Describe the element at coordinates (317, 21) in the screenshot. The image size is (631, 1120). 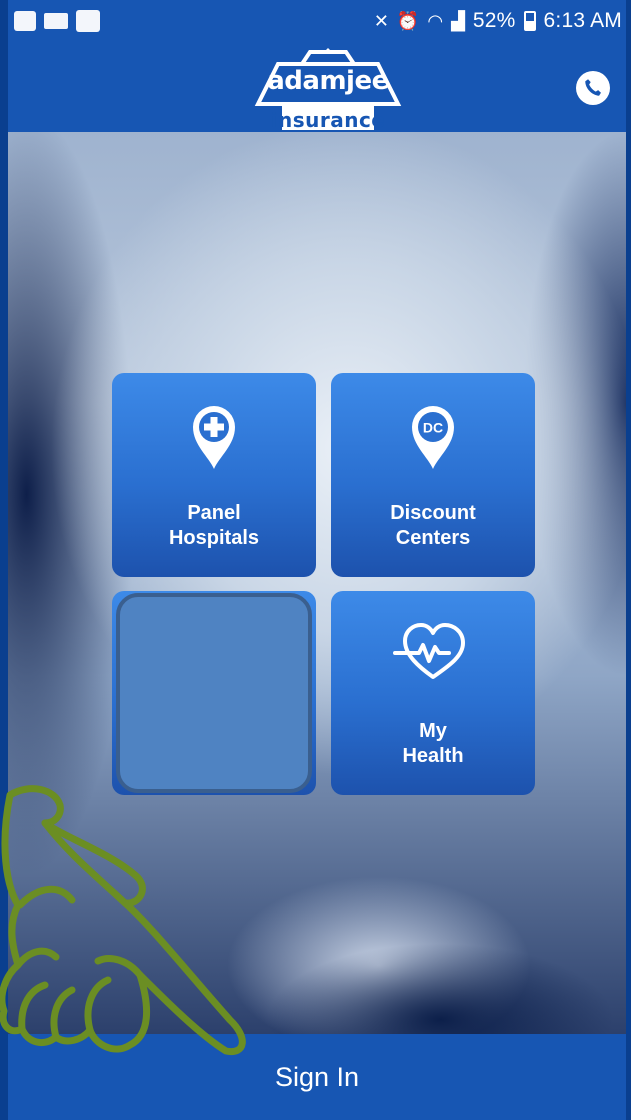
I see `status-bar: ✕ ⏰ ◠ ▟ 52% 6:13 AM` at that location.